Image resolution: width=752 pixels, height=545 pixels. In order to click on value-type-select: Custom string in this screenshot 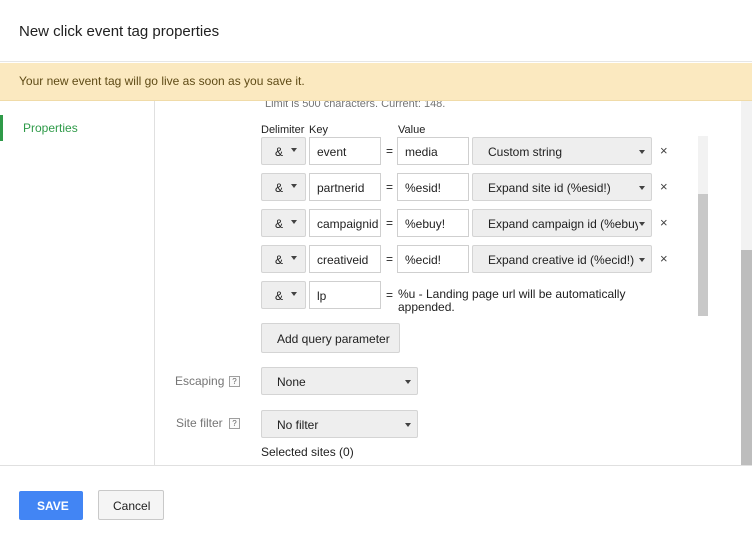, I will do `click(562, 151)`.